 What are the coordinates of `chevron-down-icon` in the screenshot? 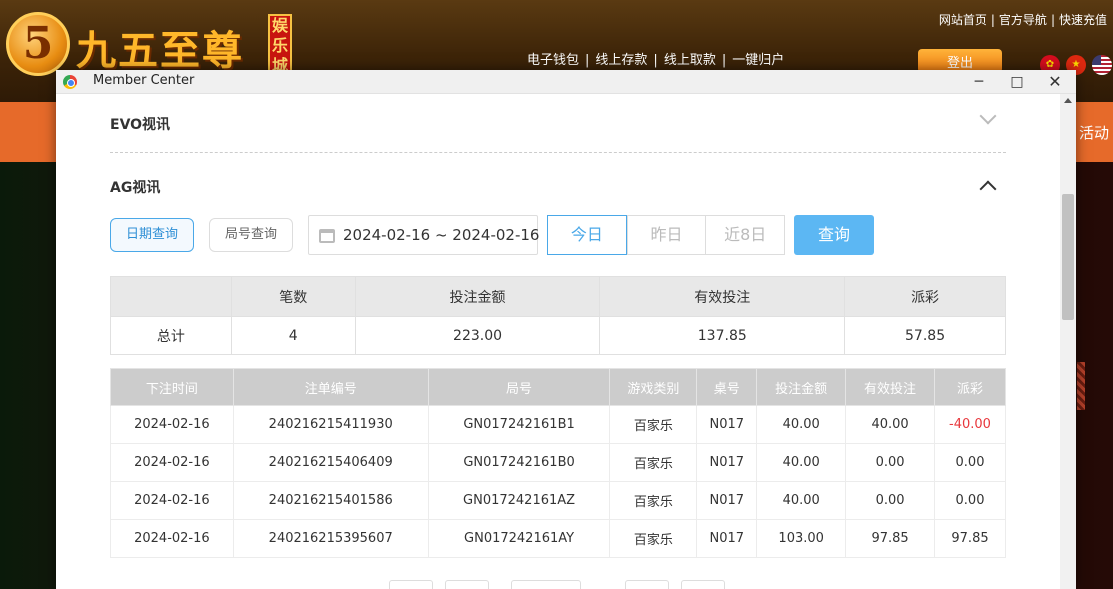 It's located at (988, 116).